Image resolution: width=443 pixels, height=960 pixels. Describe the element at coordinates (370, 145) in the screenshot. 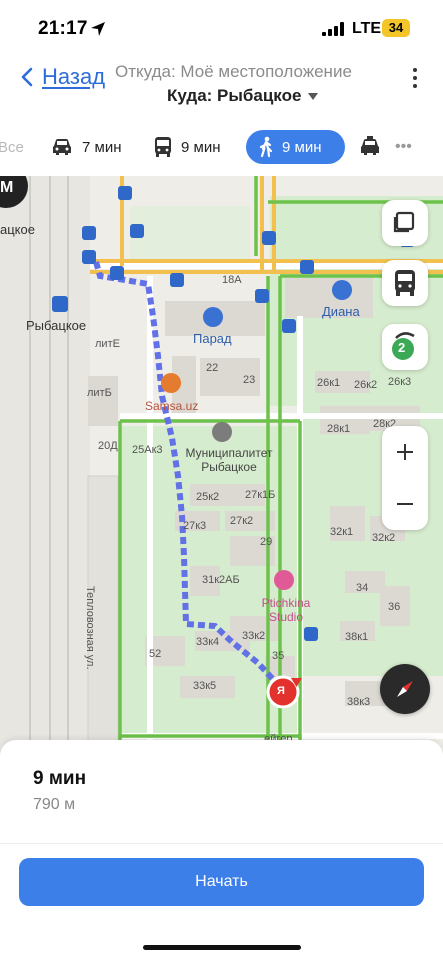

I see `taxi-icon` at that location.